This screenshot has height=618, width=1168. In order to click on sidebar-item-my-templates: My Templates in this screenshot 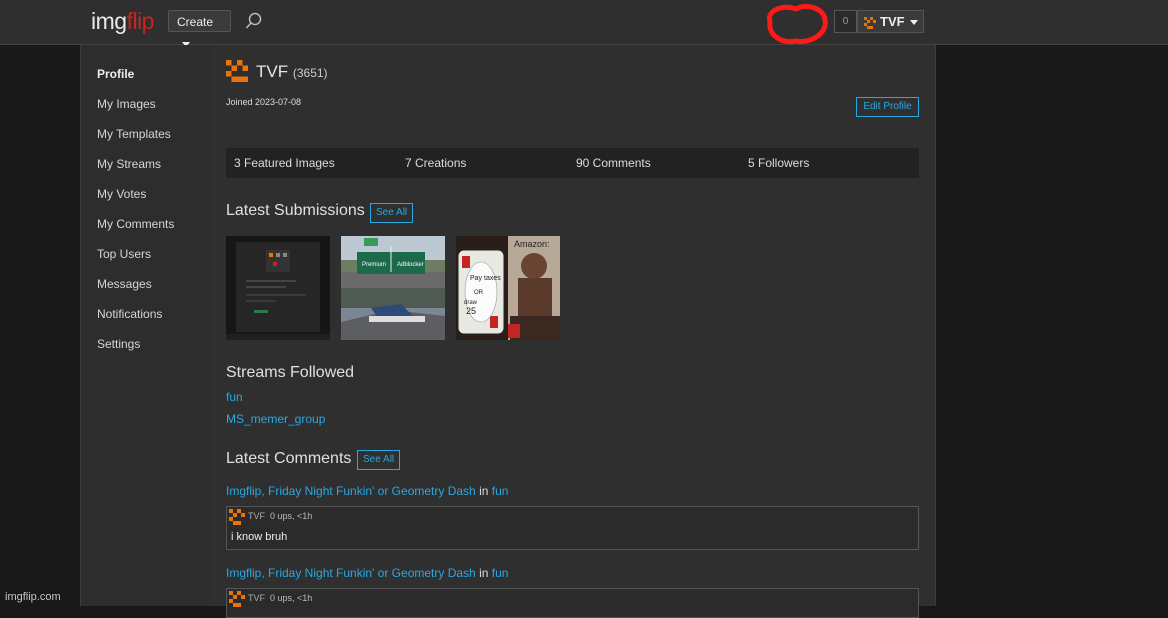, I will do `click(134, 134)`.